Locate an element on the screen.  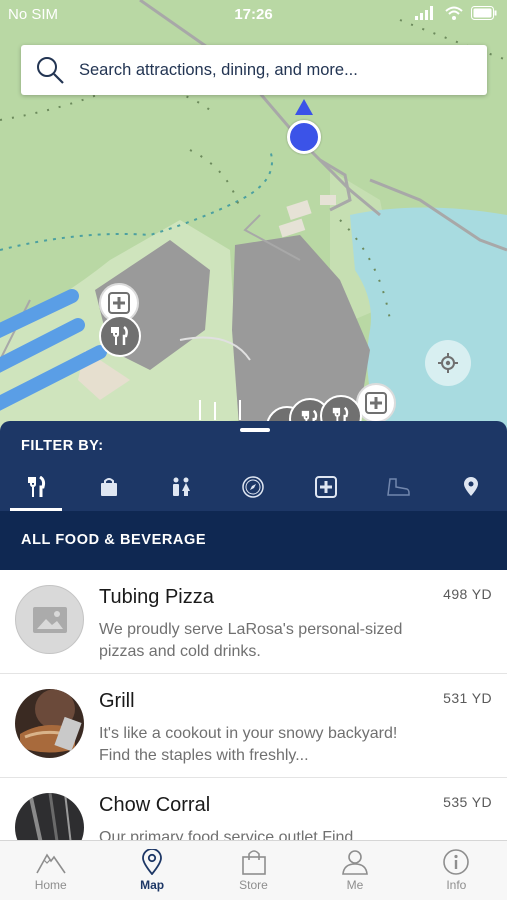
crosshair-icon is located at coordinates (448, 363).